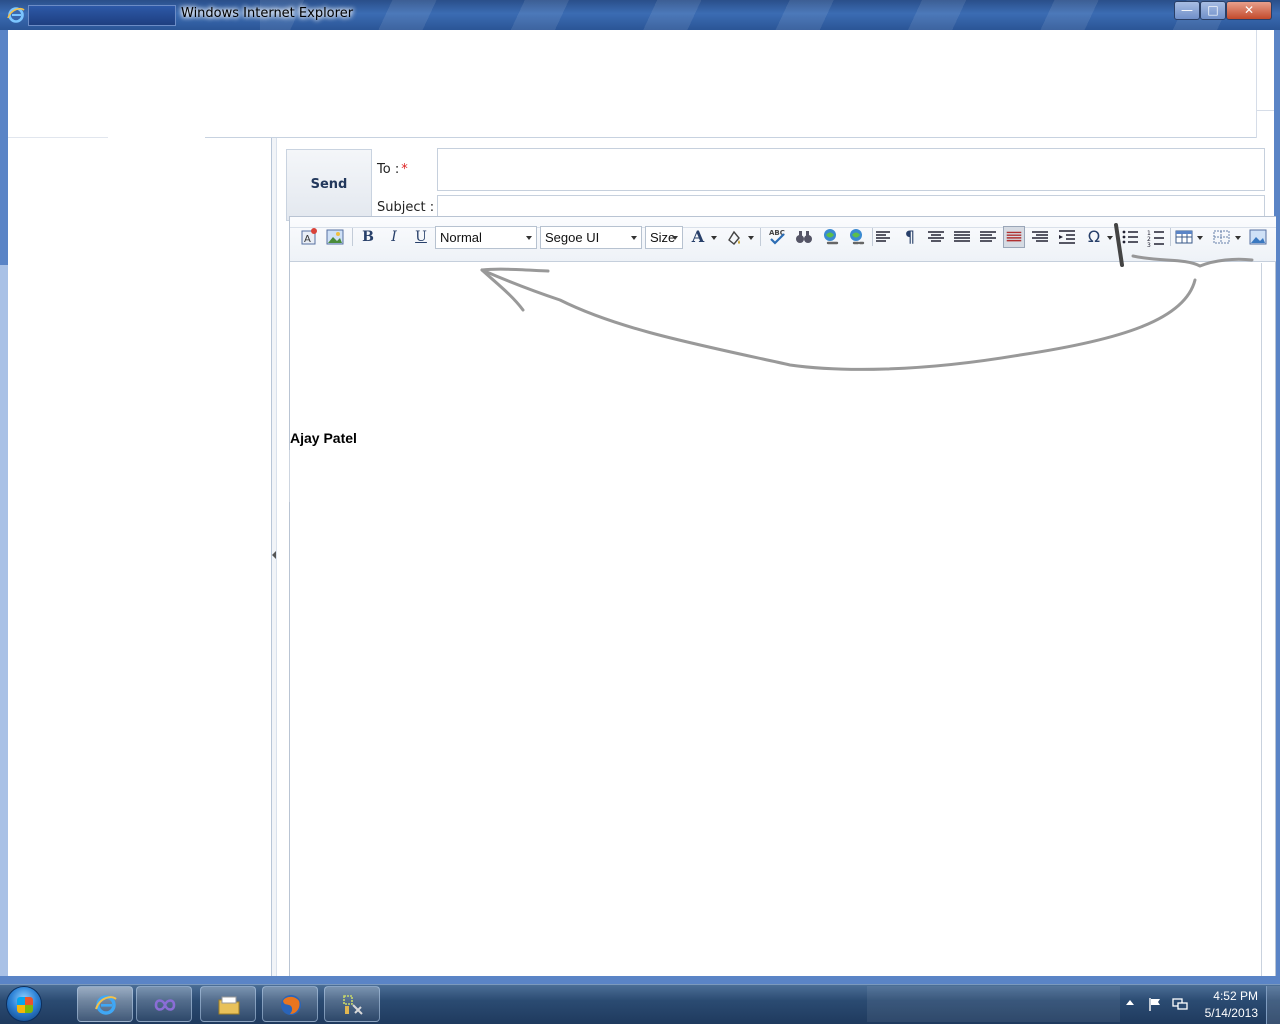 The width and height of the screenshot is (1280, 1024). Describe the element at coordinates (394, 237) in the screenshot. I see `italic-button: I` at that location.